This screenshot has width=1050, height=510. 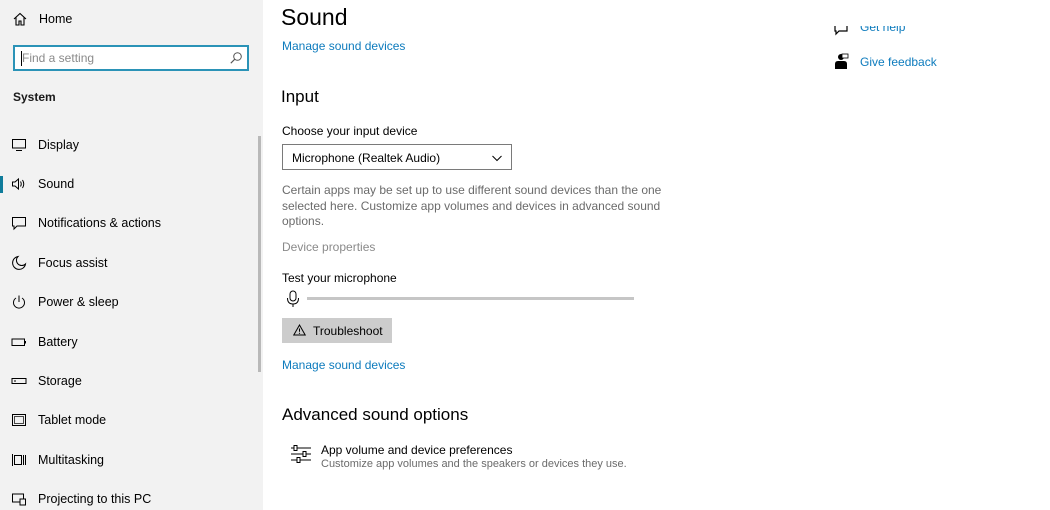 What do you see at coordinates (56, 184) in the screenshot?
I see `sidebar-item-label: Sound` at bounding box center [56, 184].